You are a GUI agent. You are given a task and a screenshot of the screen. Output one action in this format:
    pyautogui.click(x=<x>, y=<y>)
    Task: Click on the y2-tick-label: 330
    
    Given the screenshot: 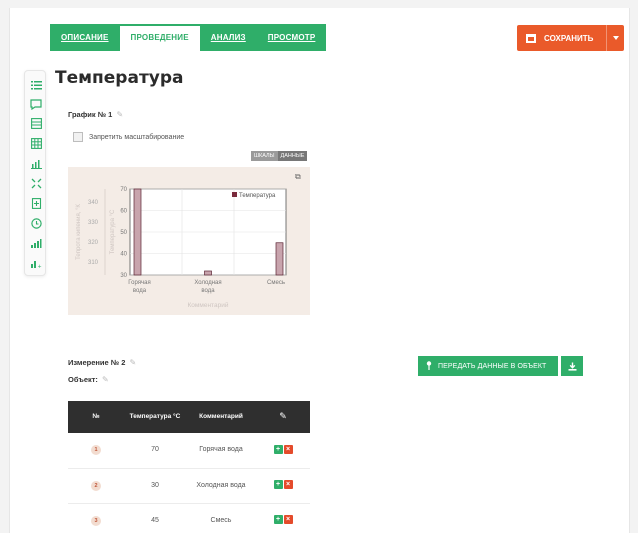 What is the action you would take?
    pyautogui.click(x=93, y=223)
    